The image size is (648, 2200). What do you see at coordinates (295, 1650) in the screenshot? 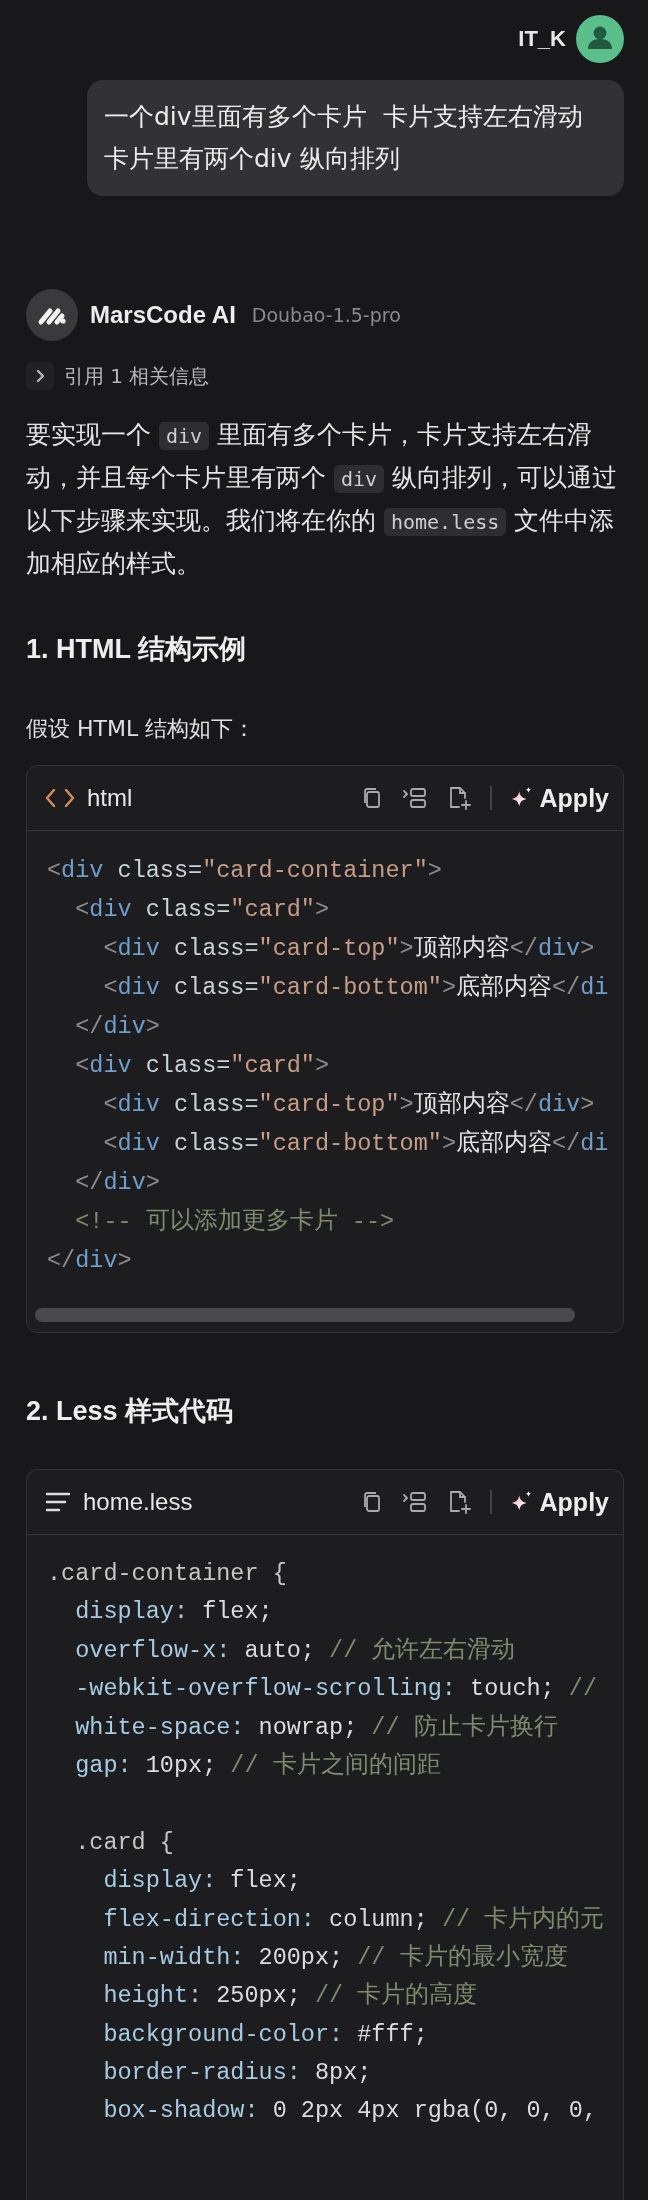
I see `code-line: overflow-x: auto; // 允许左右滑动` at bounding box center [295, 1650].